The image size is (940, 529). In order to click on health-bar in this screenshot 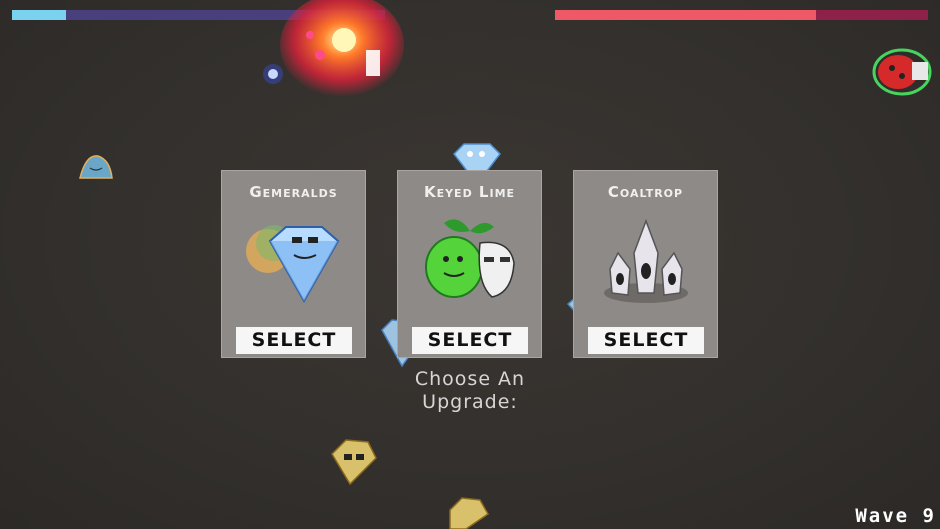, I will do `click(741, 15)`.